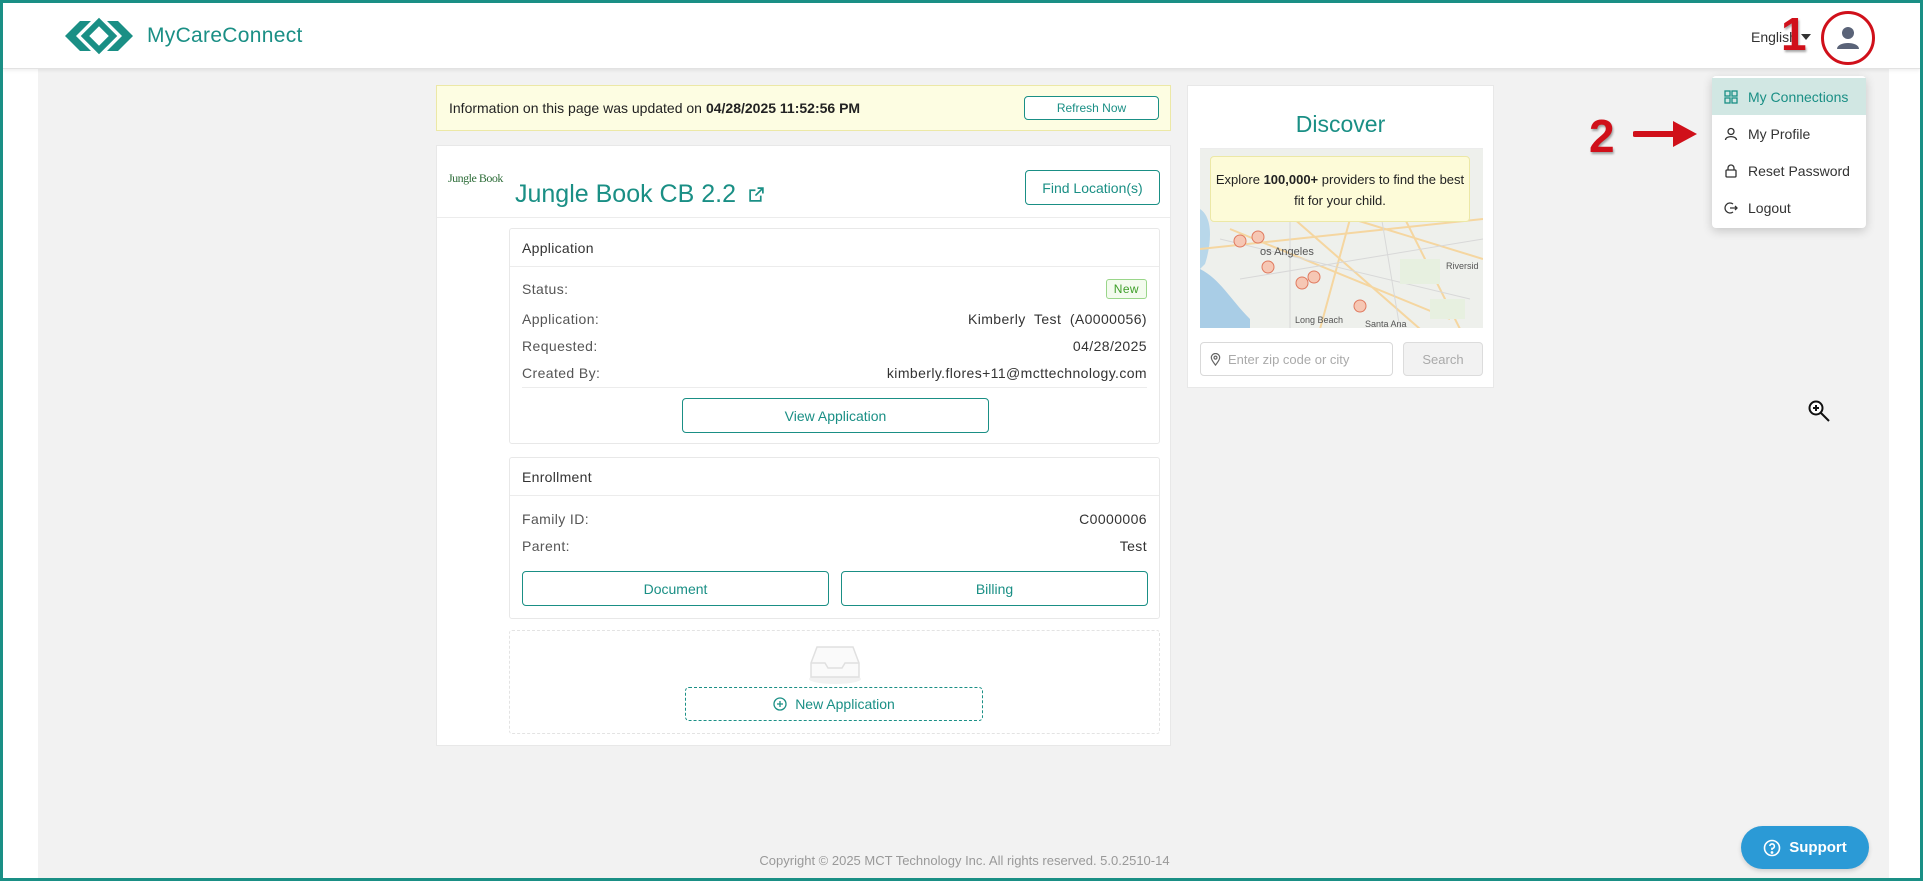 The width and height of the screenshot is (1923, 881). I want to click on parent-row: Parent: Test, so click(834, 546).